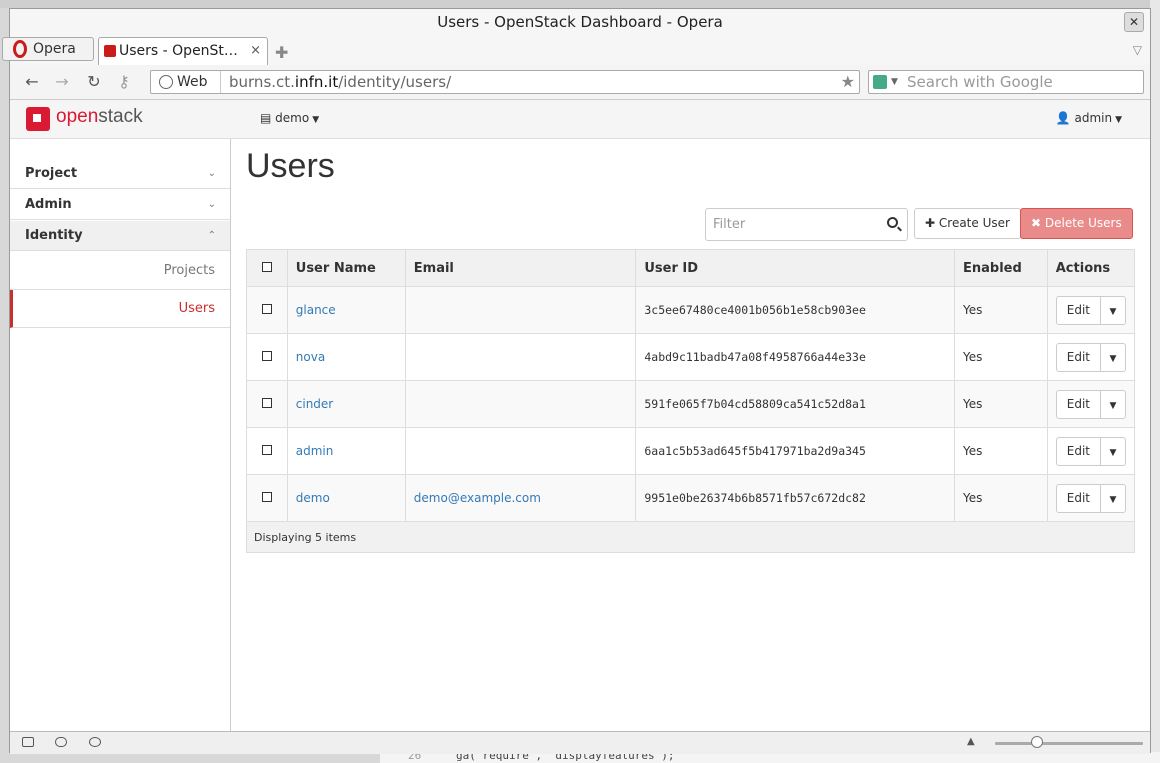 This screenshot has height=763, width=1160. I want to click on search-engine-dropdown-icon: ▼, so click(894, 82).